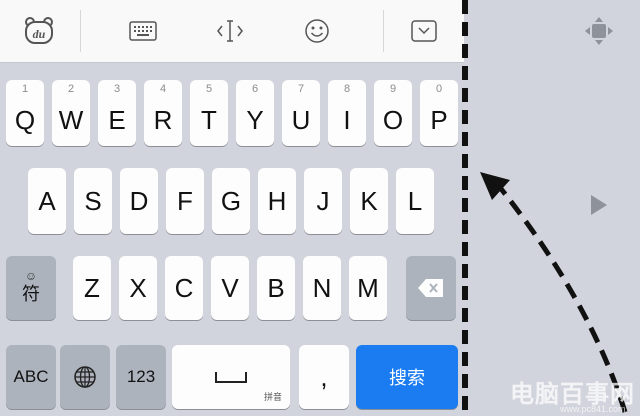  What do you see at coordinates (495, 186) in the screenshot?
I see `arrow-head` at bounding box center [495, 186].